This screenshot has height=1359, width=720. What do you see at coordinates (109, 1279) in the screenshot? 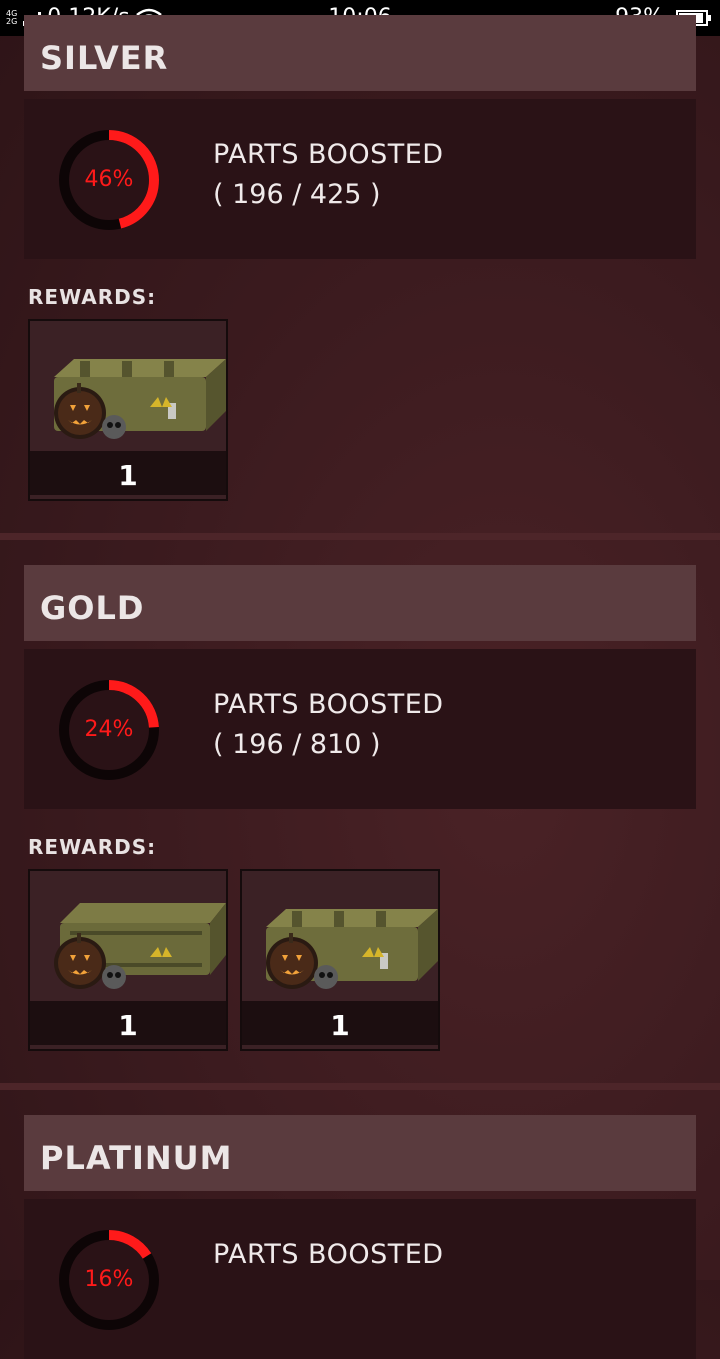
I see `progress-percent: 16%` at bounding box center [109, 1279].